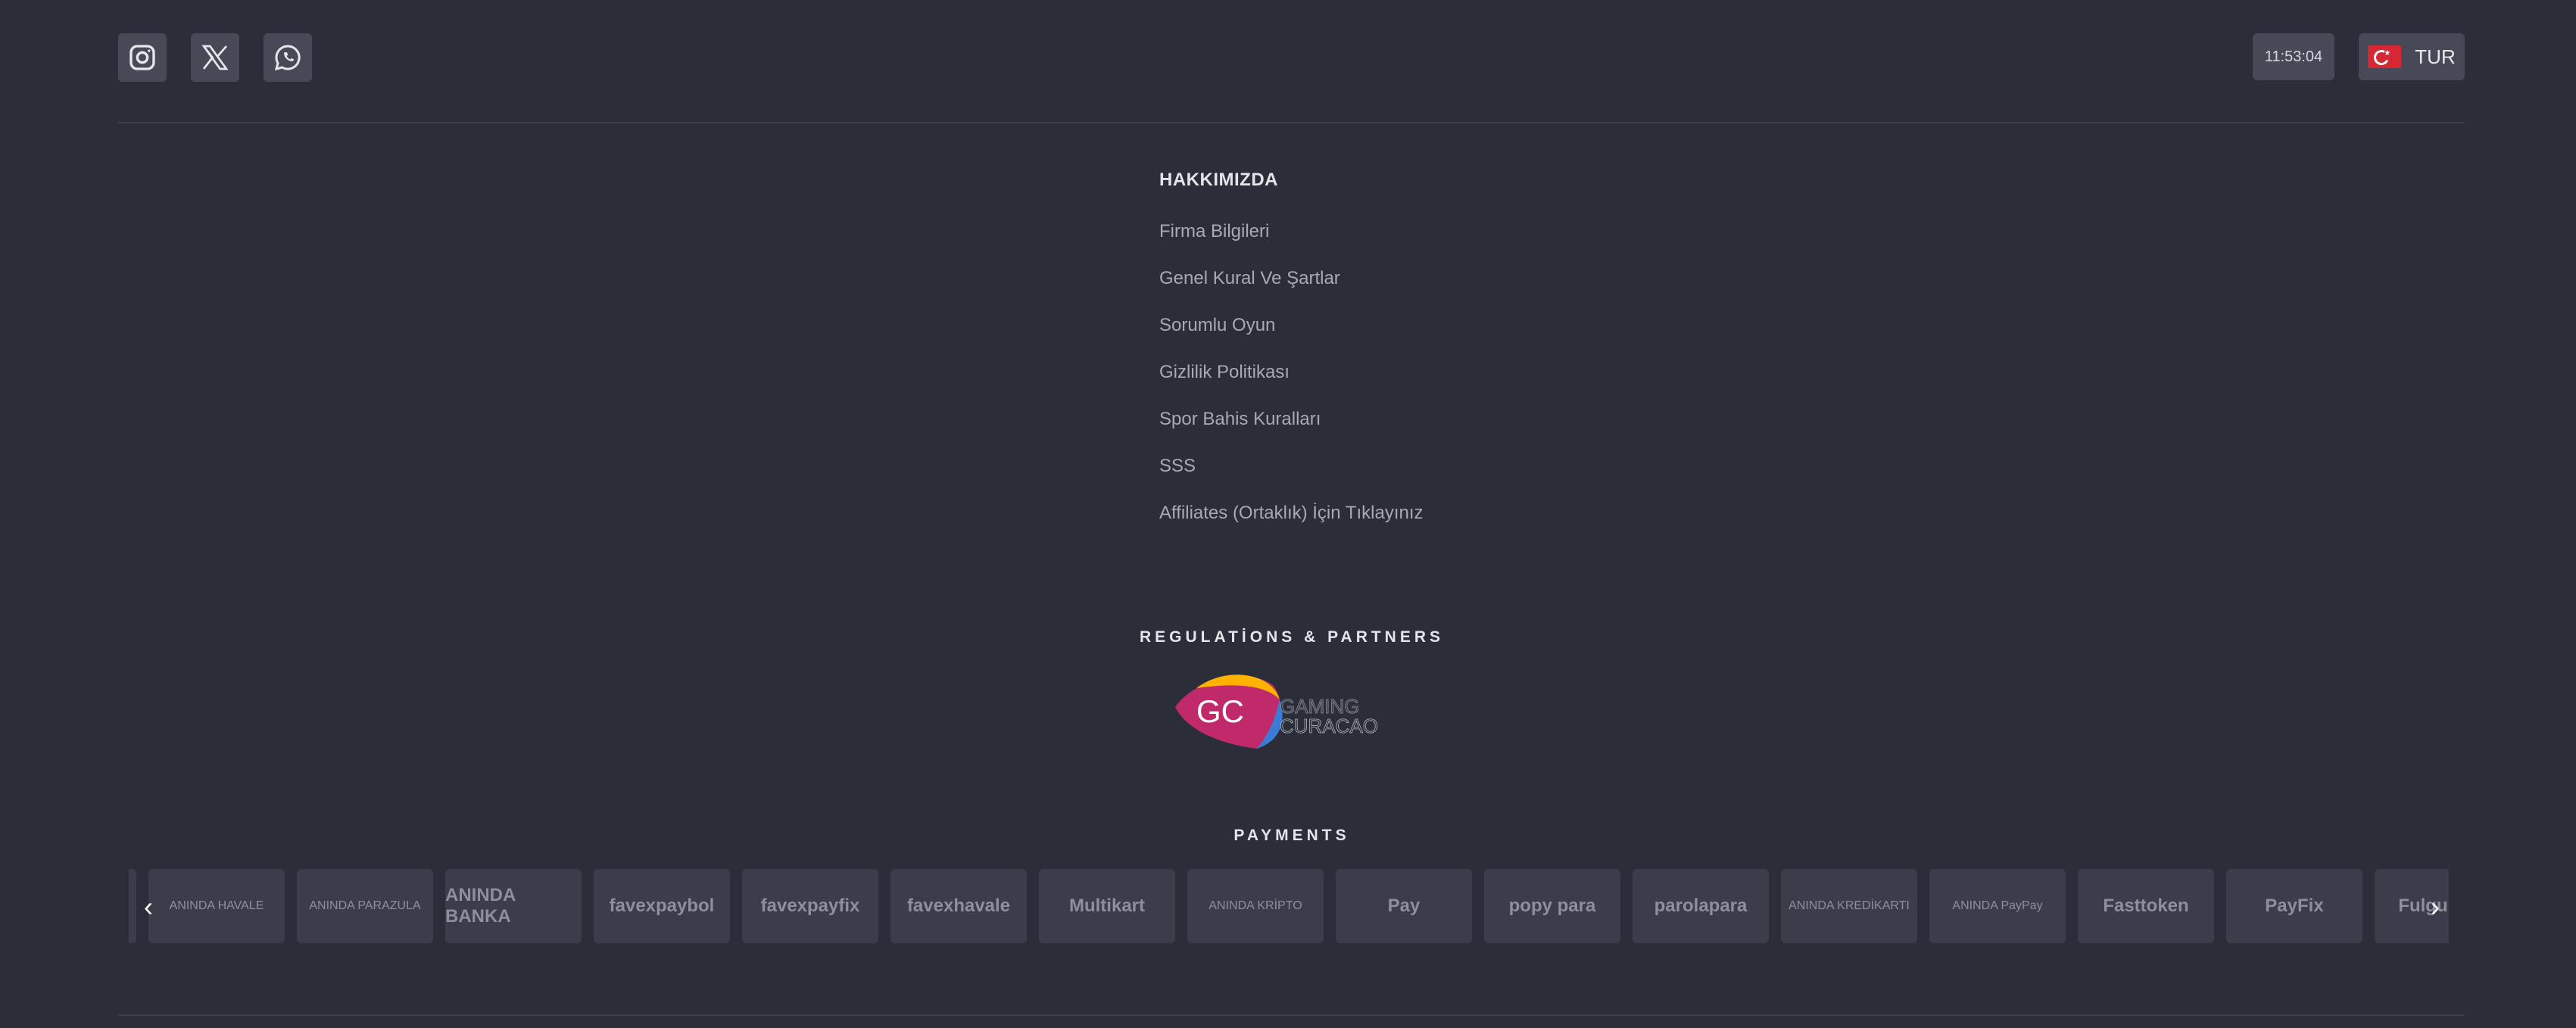 The image size is (2576, 1028). What do you see at coordinates (1292, 637) in the screenshot?
I see `regulations-title: REGULATİONS & PARTNERS` at bounding box center [1292, 637].